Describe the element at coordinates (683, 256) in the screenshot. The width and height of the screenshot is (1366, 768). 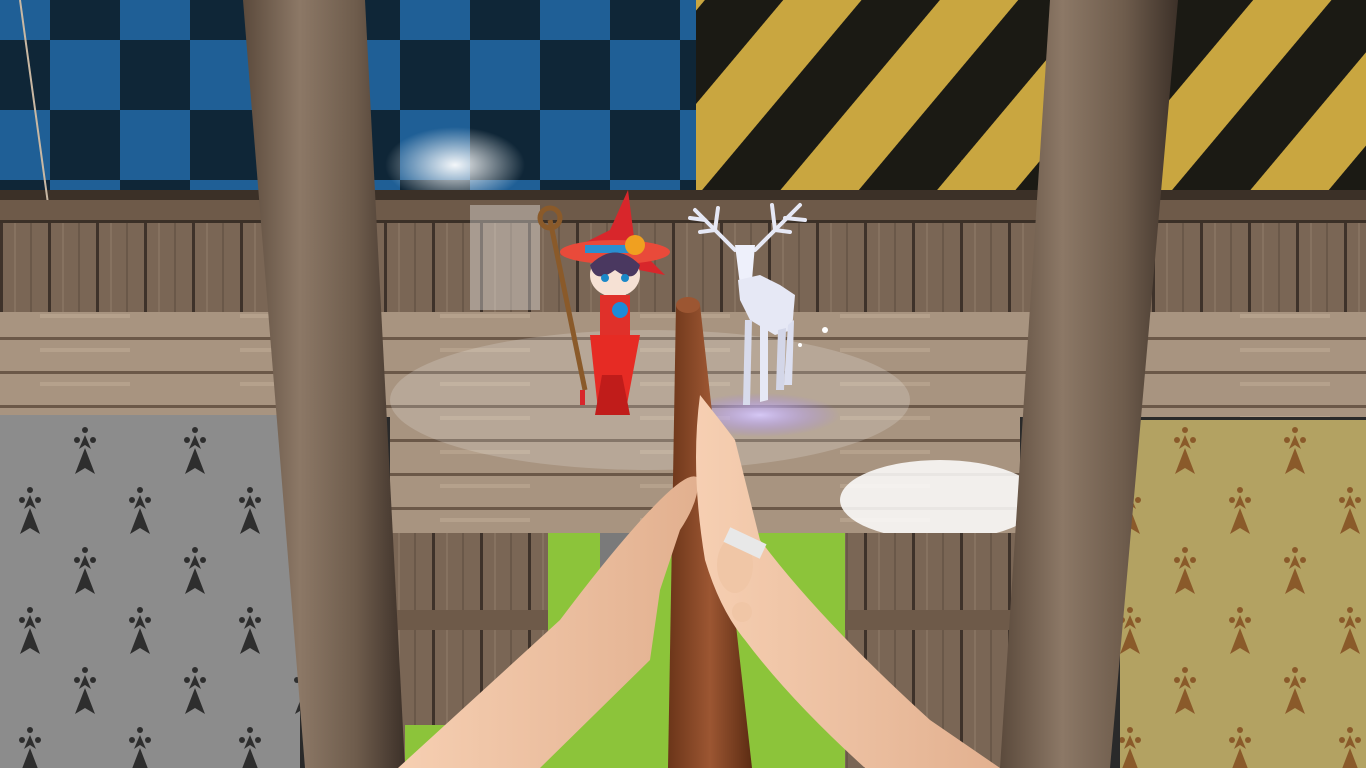
I see `back-wall` at that location.